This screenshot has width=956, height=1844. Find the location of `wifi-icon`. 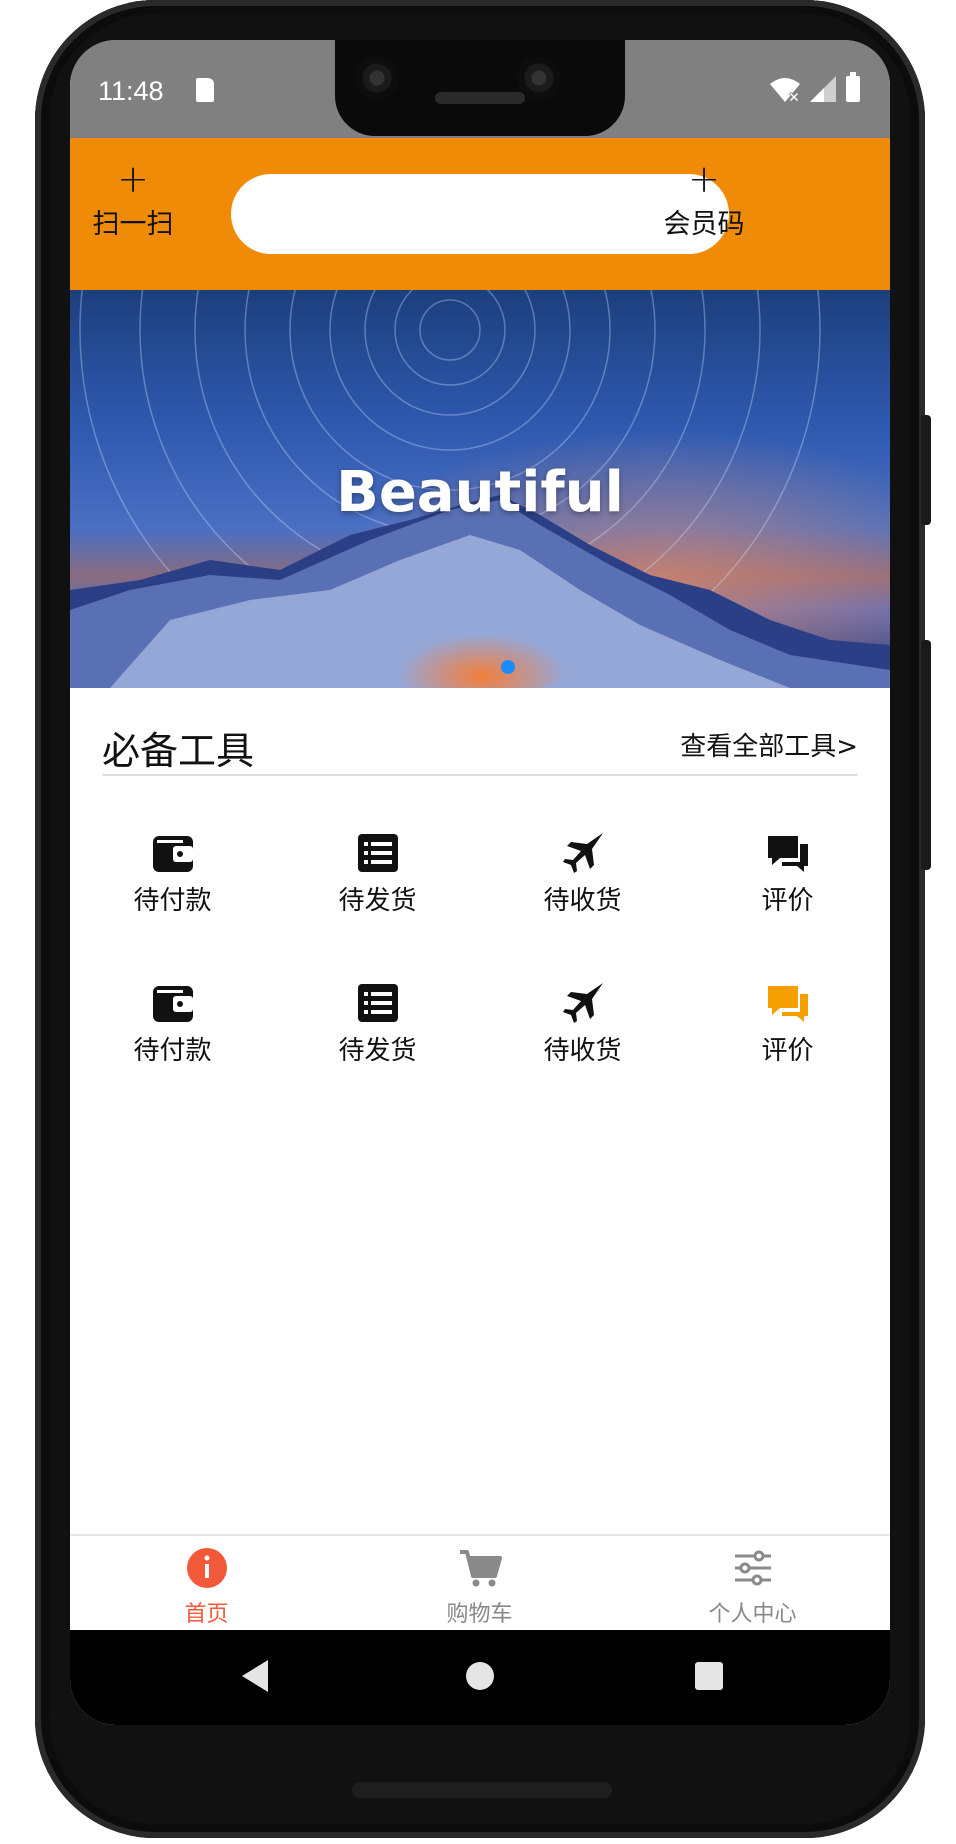

wifi-icon is located at coordinates (785, 90).